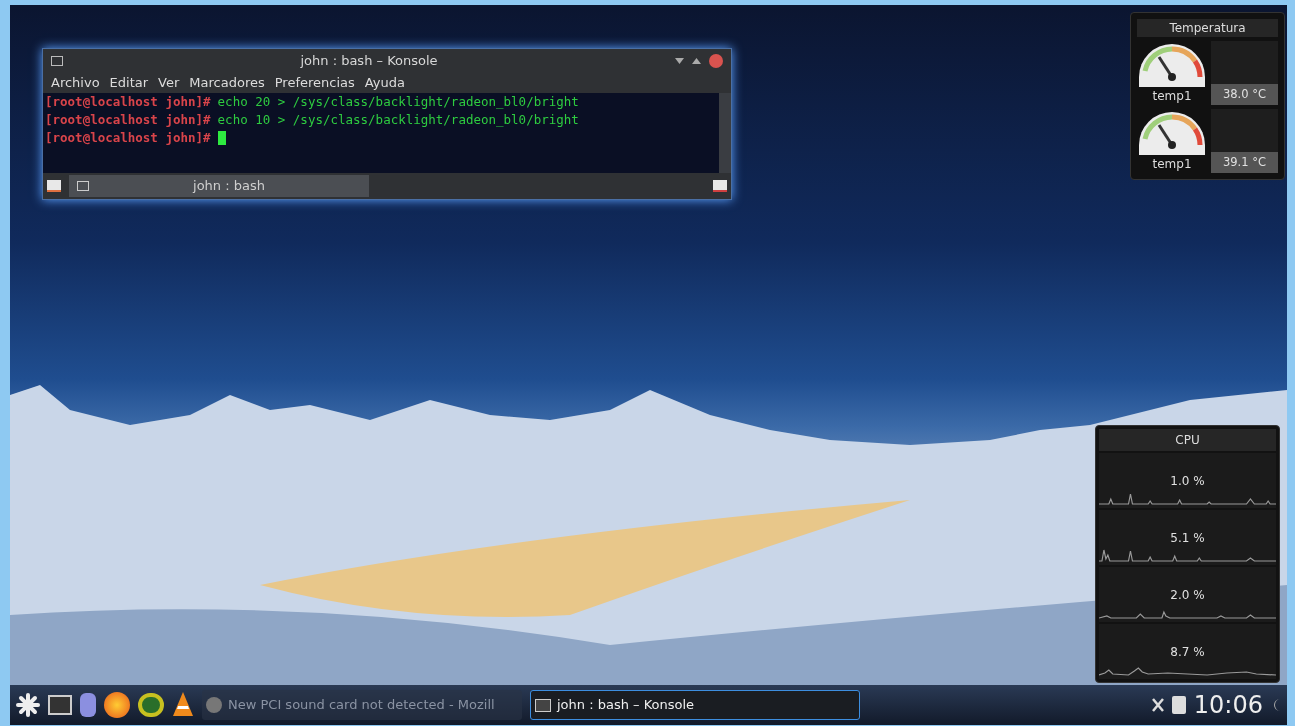  I want to click on globe-icon, so click(214, 705).